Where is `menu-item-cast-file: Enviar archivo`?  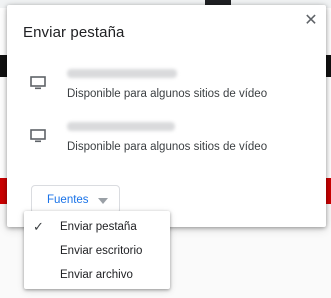
menu-item-cast-file: Enviar archivo is located at coordinates (97, 275).